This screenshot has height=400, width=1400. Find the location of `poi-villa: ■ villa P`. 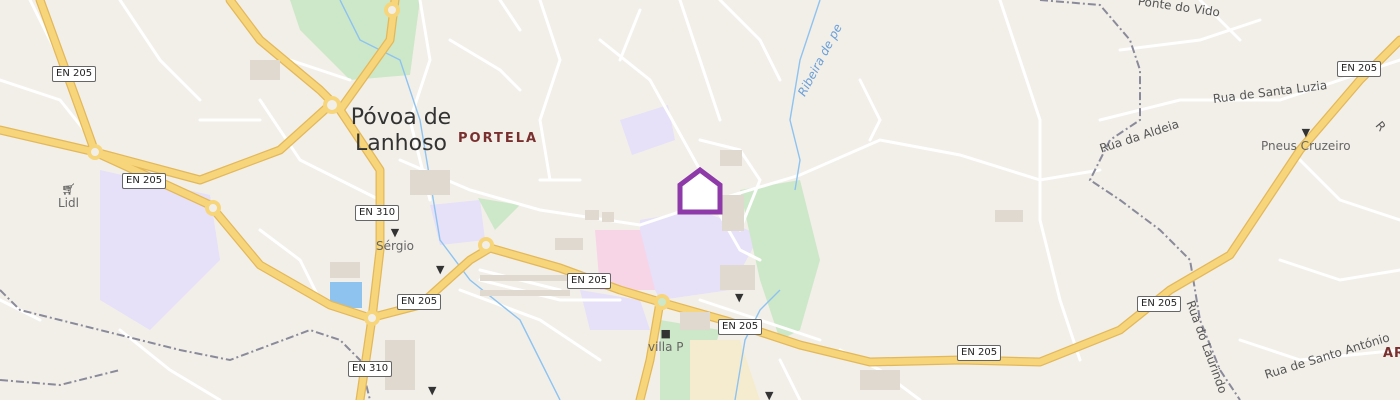

poi-villa: ■ villa P is located at coordinates (666, 340).